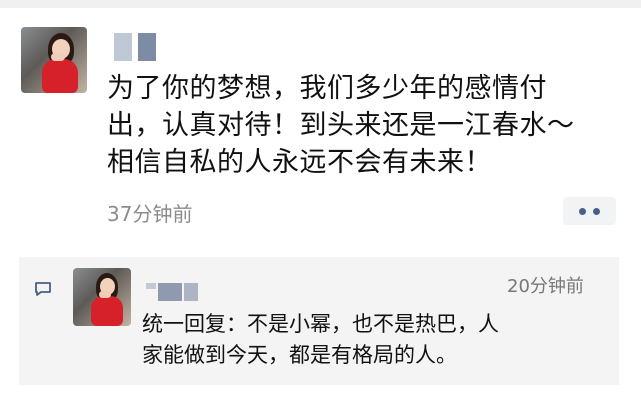  Describe the element at coordinates (320, 324) in the screenshot. I see `comment-line: 统一回复：不是小幂，也不是热巴，人` at that location.